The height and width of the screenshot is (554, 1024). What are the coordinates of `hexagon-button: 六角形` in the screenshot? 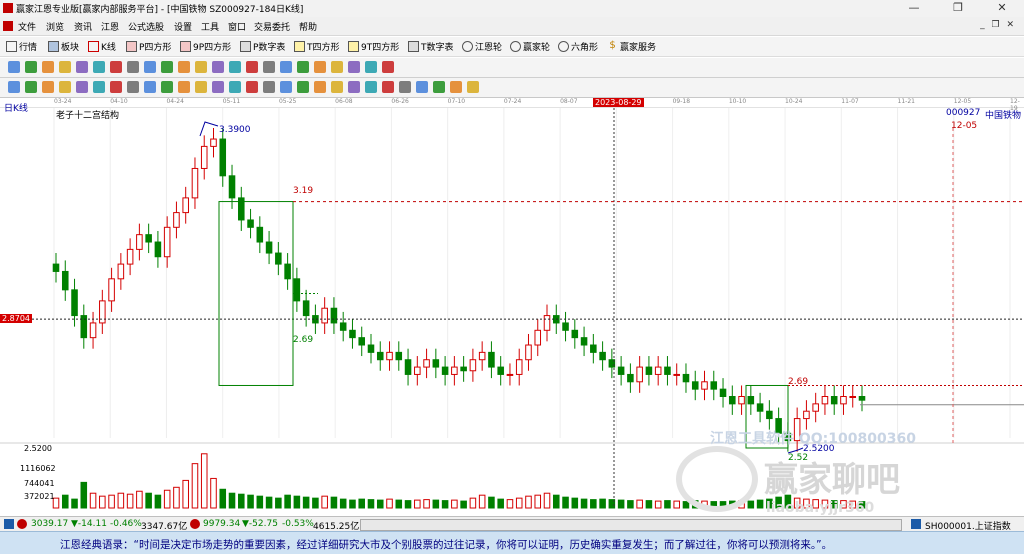 It's located at (578, 46).